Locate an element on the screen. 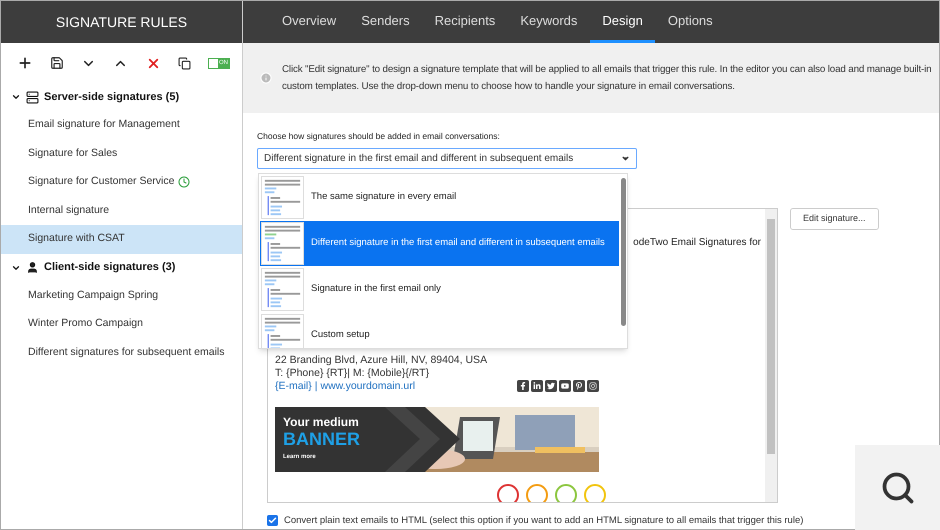 The width and height of the screenshot is (940, 530). phone-text: T: {Phone} {RT}| M: {Mobile}{/RT} is located at coordinates (352, 373).